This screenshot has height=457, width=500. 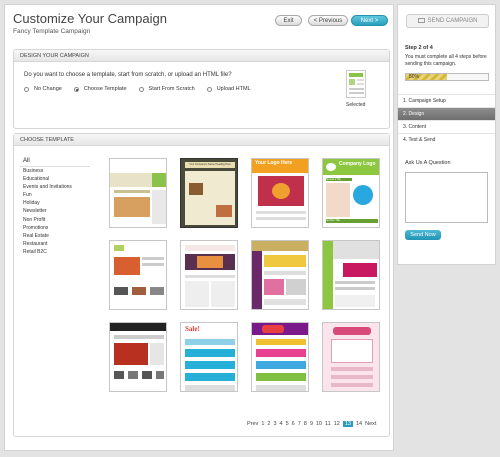 I want to click on send-campaign-button: SEND CAMPAIGN, so click(x=447, y=21).